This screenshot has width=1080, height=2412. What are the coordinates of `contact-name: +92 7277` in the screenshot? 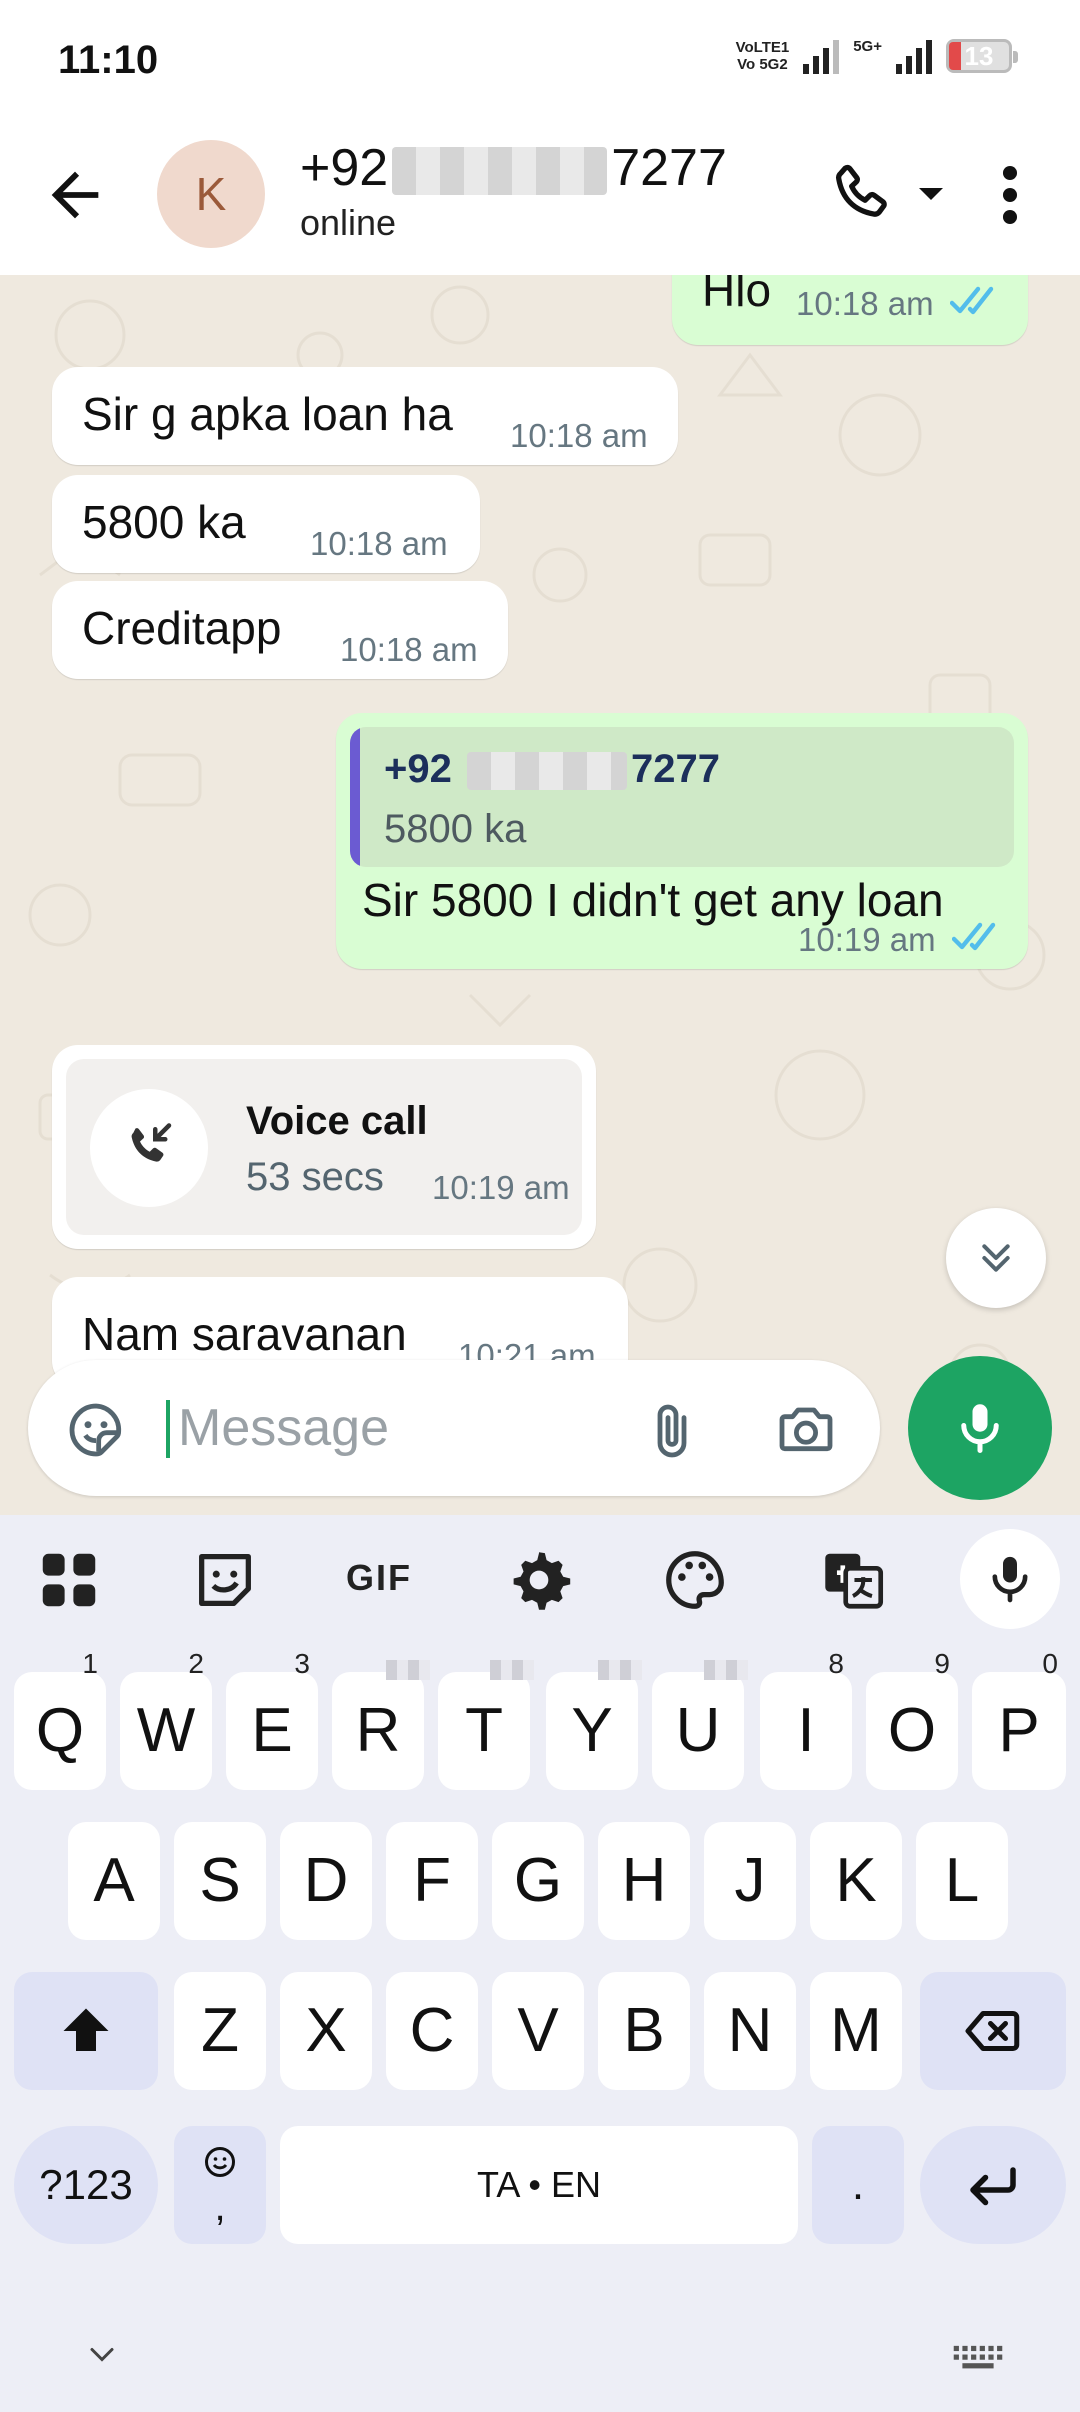 It's located at (513, 168).